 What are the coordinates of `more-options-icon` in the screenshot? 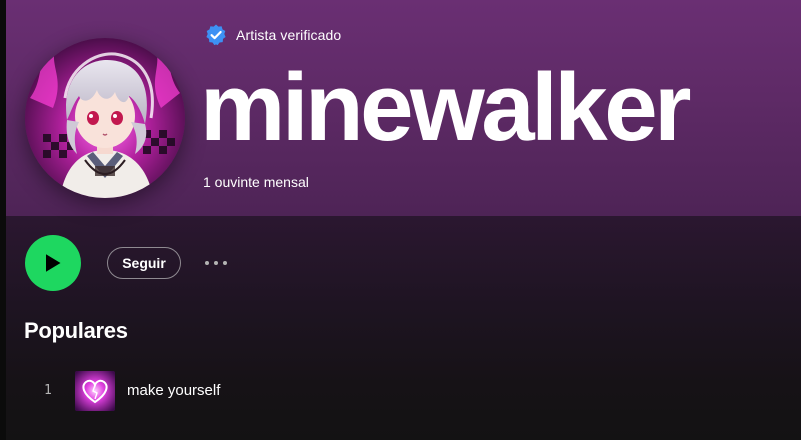 It's located at (207, 263).